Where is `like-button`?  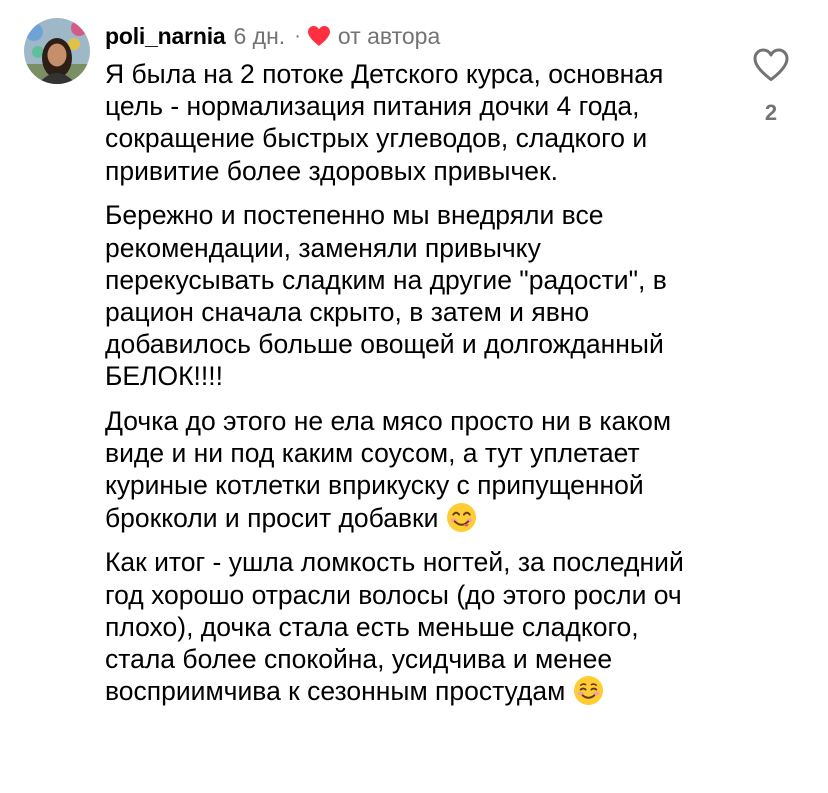 like-button is located at coordinates (771, 65).